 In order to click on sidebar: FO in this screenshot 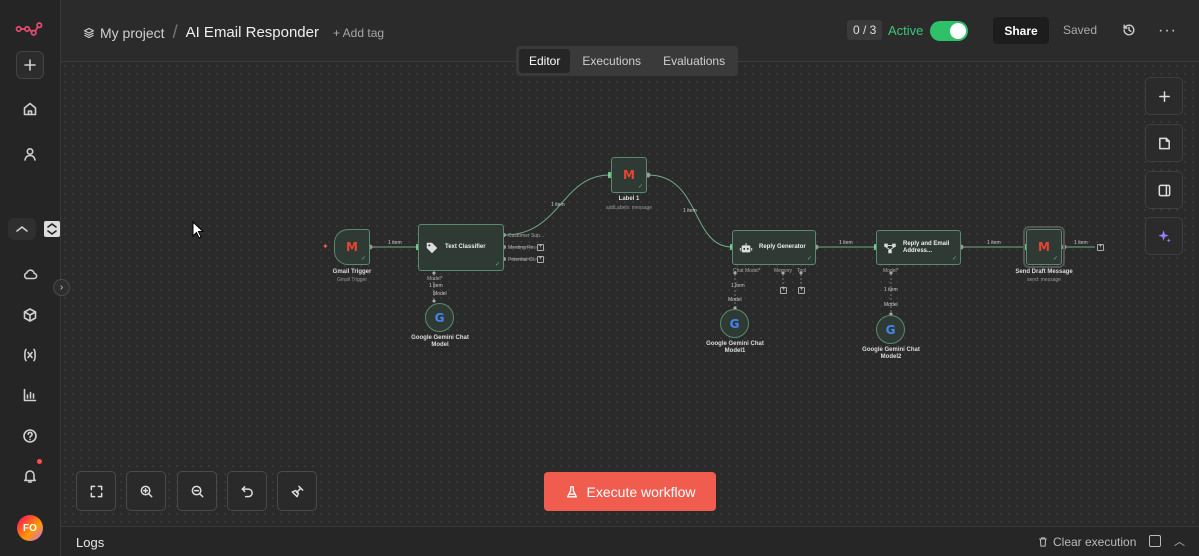, I will do `click(30, 278)`.